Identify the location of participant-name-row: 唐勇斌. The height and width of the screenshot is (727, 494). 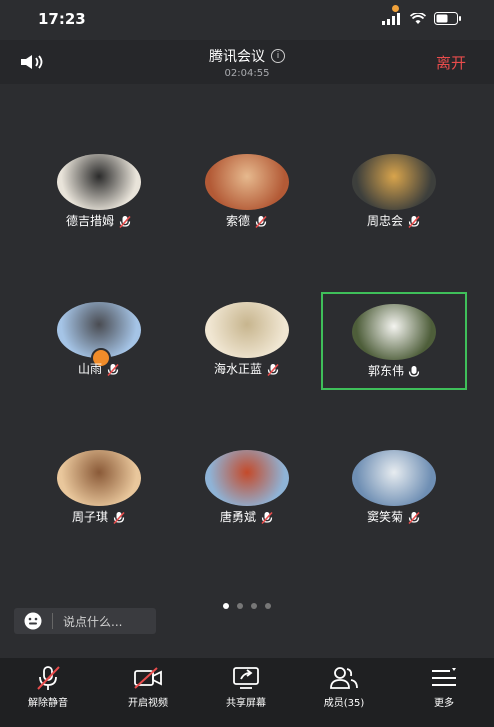
(247, 516).